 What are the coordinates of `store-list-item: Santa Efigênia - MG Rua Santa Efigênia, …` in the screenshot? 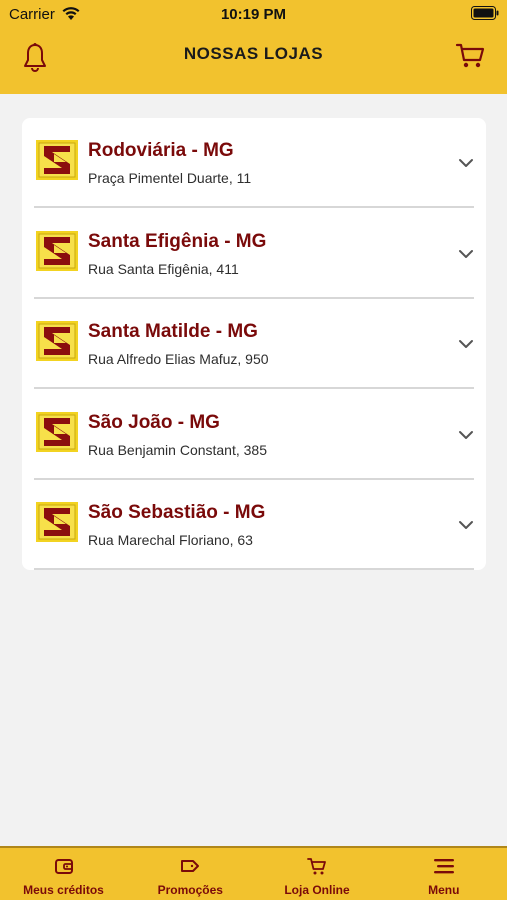 It's located at (254, 254).